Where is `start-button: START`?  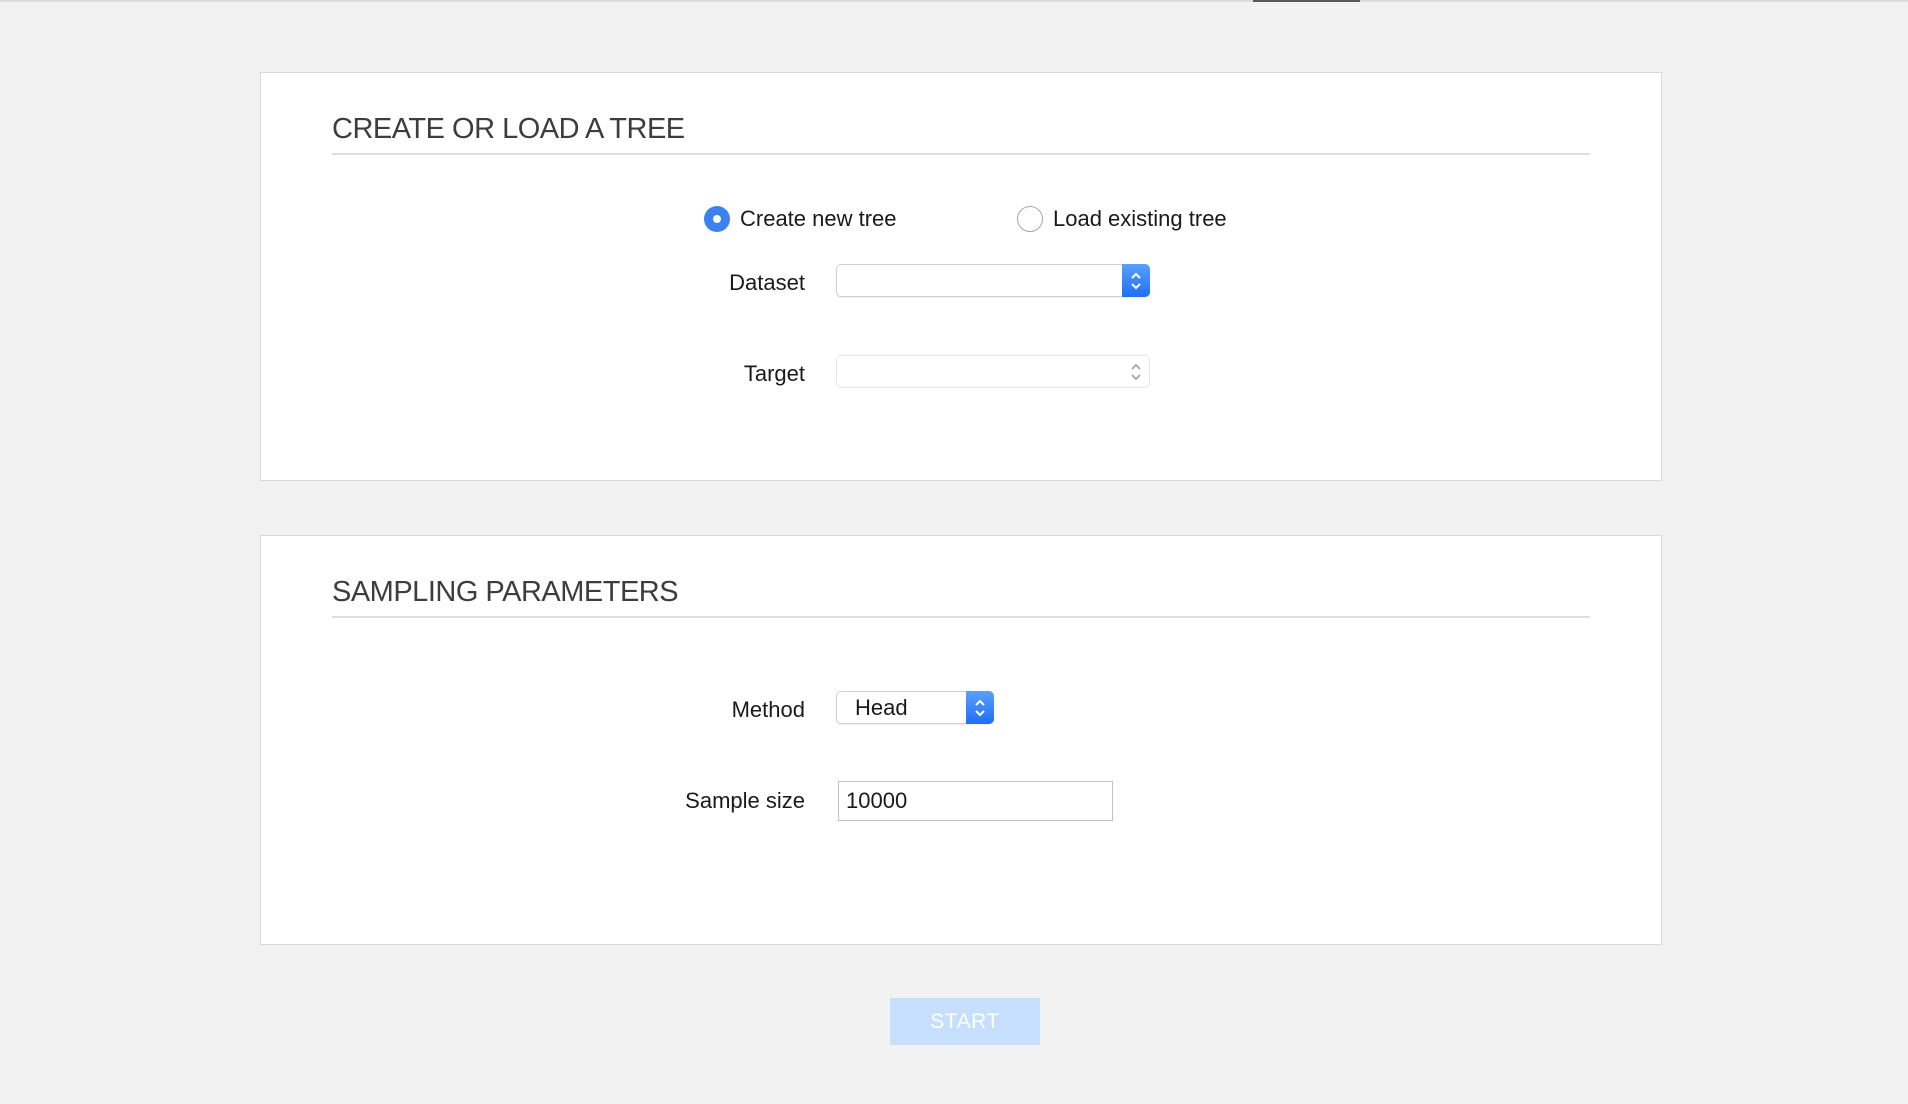 start-button: START is located at coordinates (965, 1021).